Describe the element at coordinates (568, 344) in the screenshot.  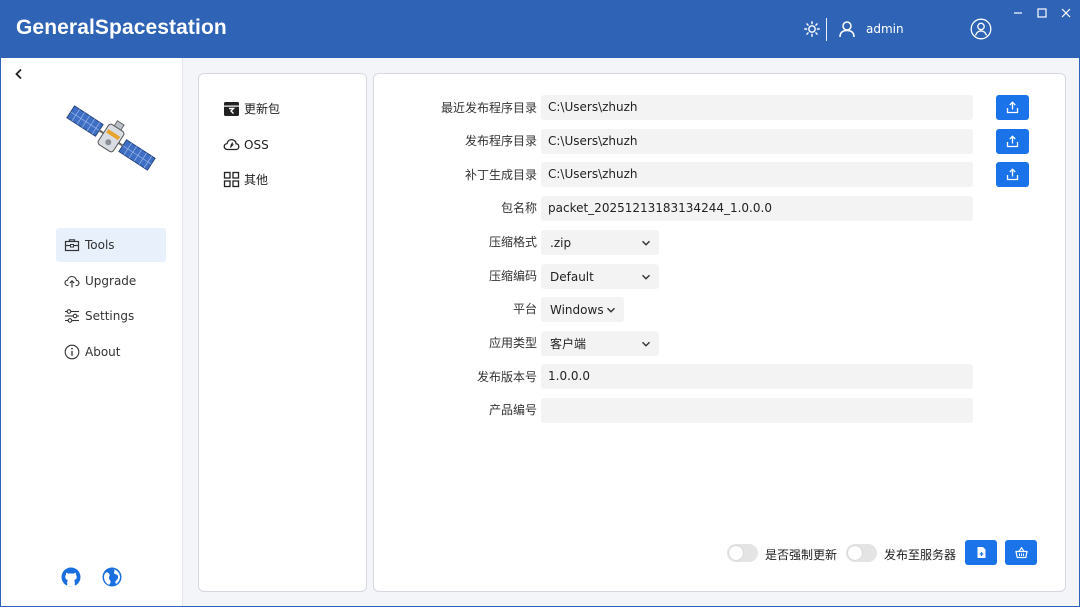
I see `app-type-value: 客户端` at that location.